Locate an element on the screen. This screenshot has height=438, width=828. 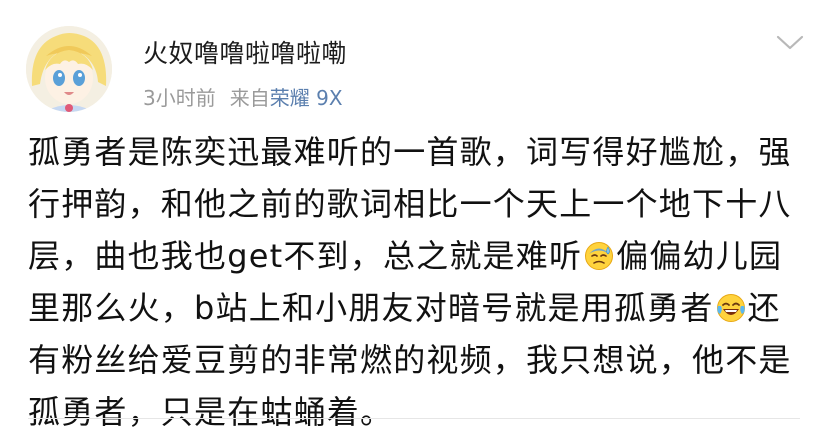
post-meta: 3小时前 来自荣耀 9X is located at coordinates (243, 96).